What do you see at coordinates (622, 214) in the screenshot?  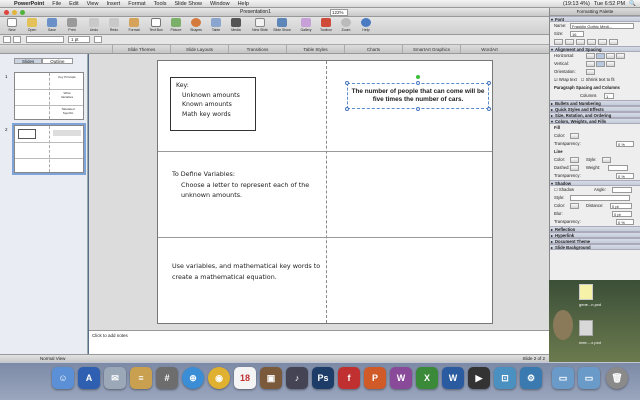 I see `shadow-blur-field: 0 pt` at bounding box center [622, 214].